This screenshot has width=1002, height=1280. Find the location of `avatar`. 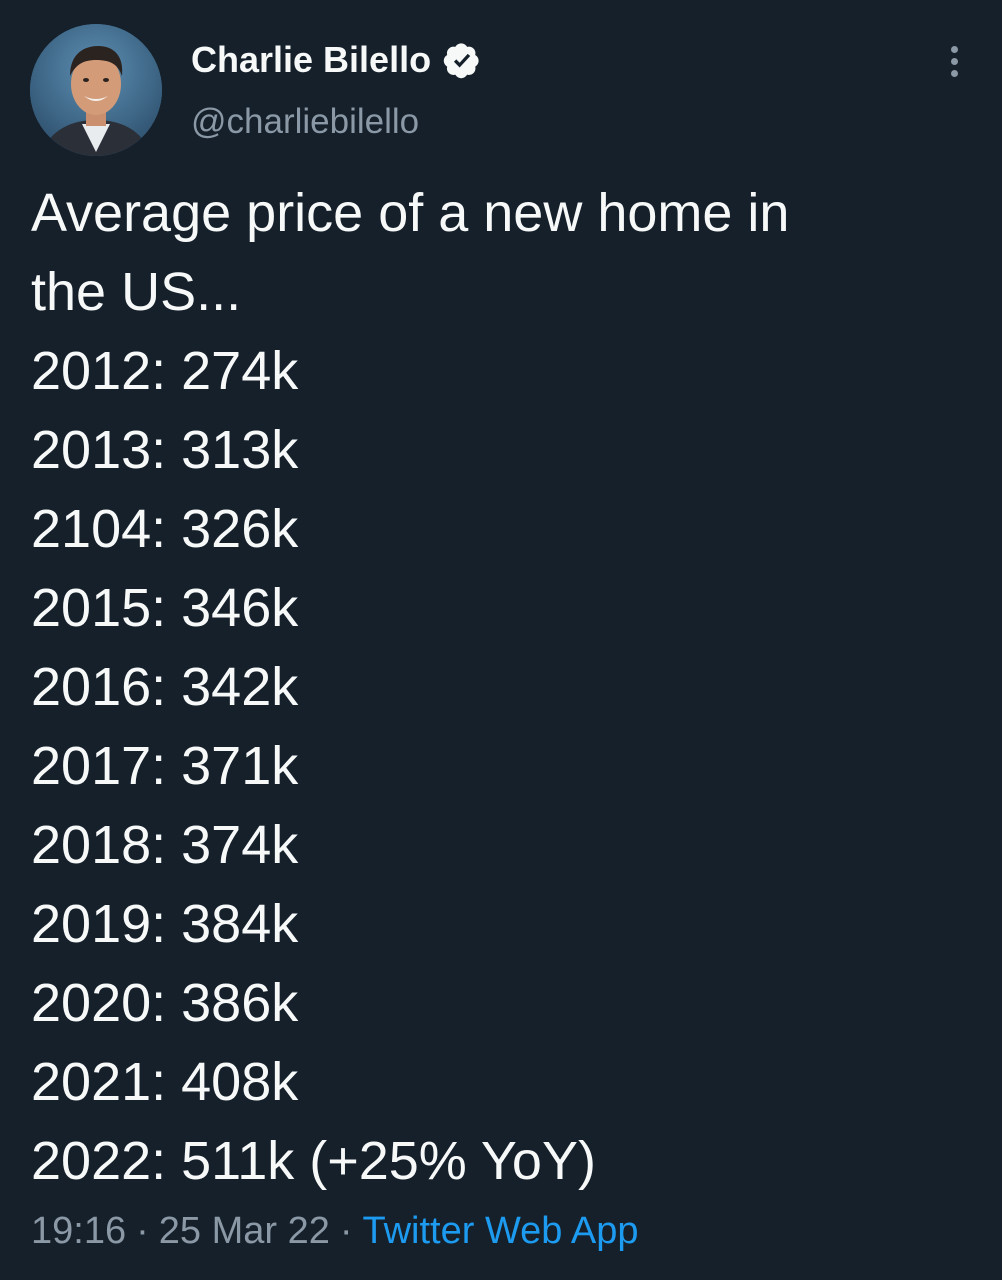

avatar is located at coordinates (96, 90).